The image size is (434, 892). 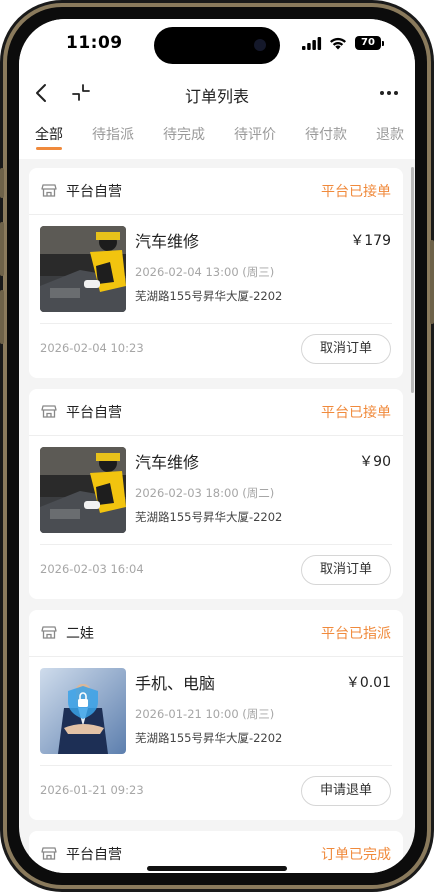 I want to click on wifi-icon, so click(x=338, y=43).